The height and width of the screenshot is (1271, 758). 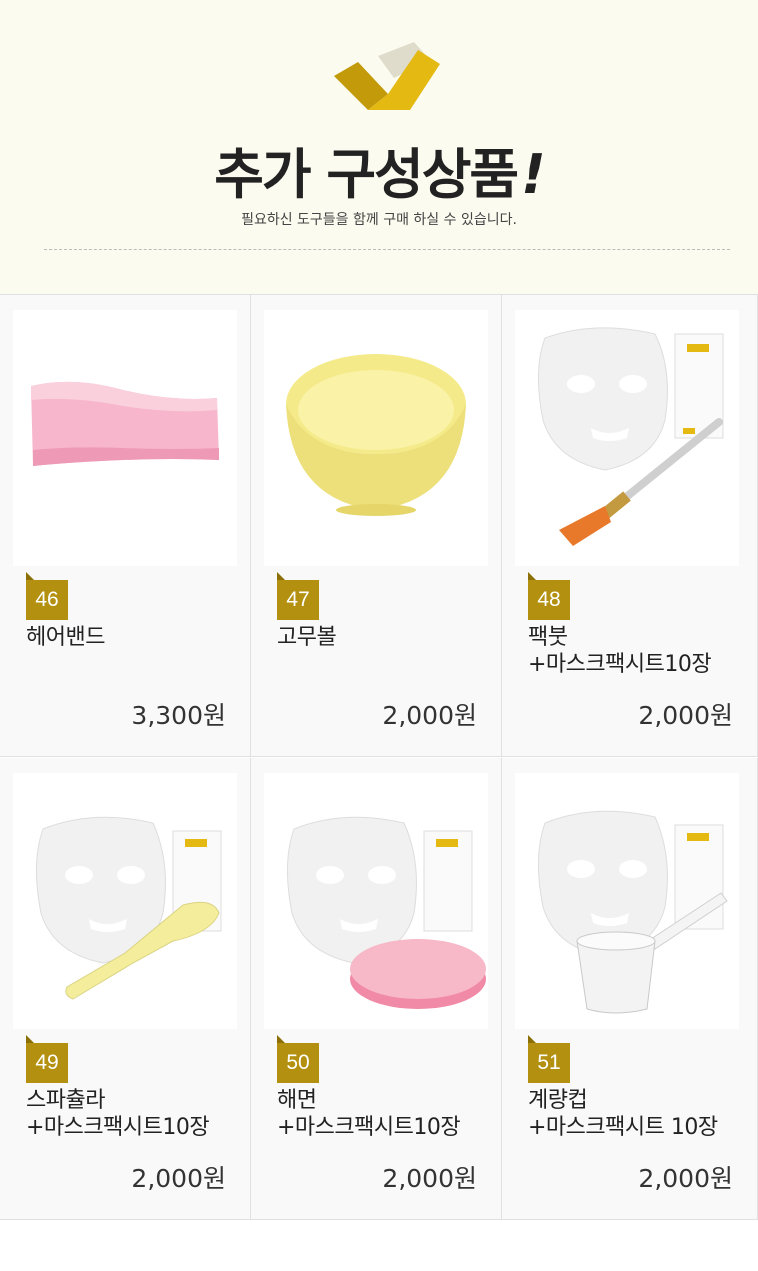 I want to click on product-number-badge: 46, so click(x=47, y=596).